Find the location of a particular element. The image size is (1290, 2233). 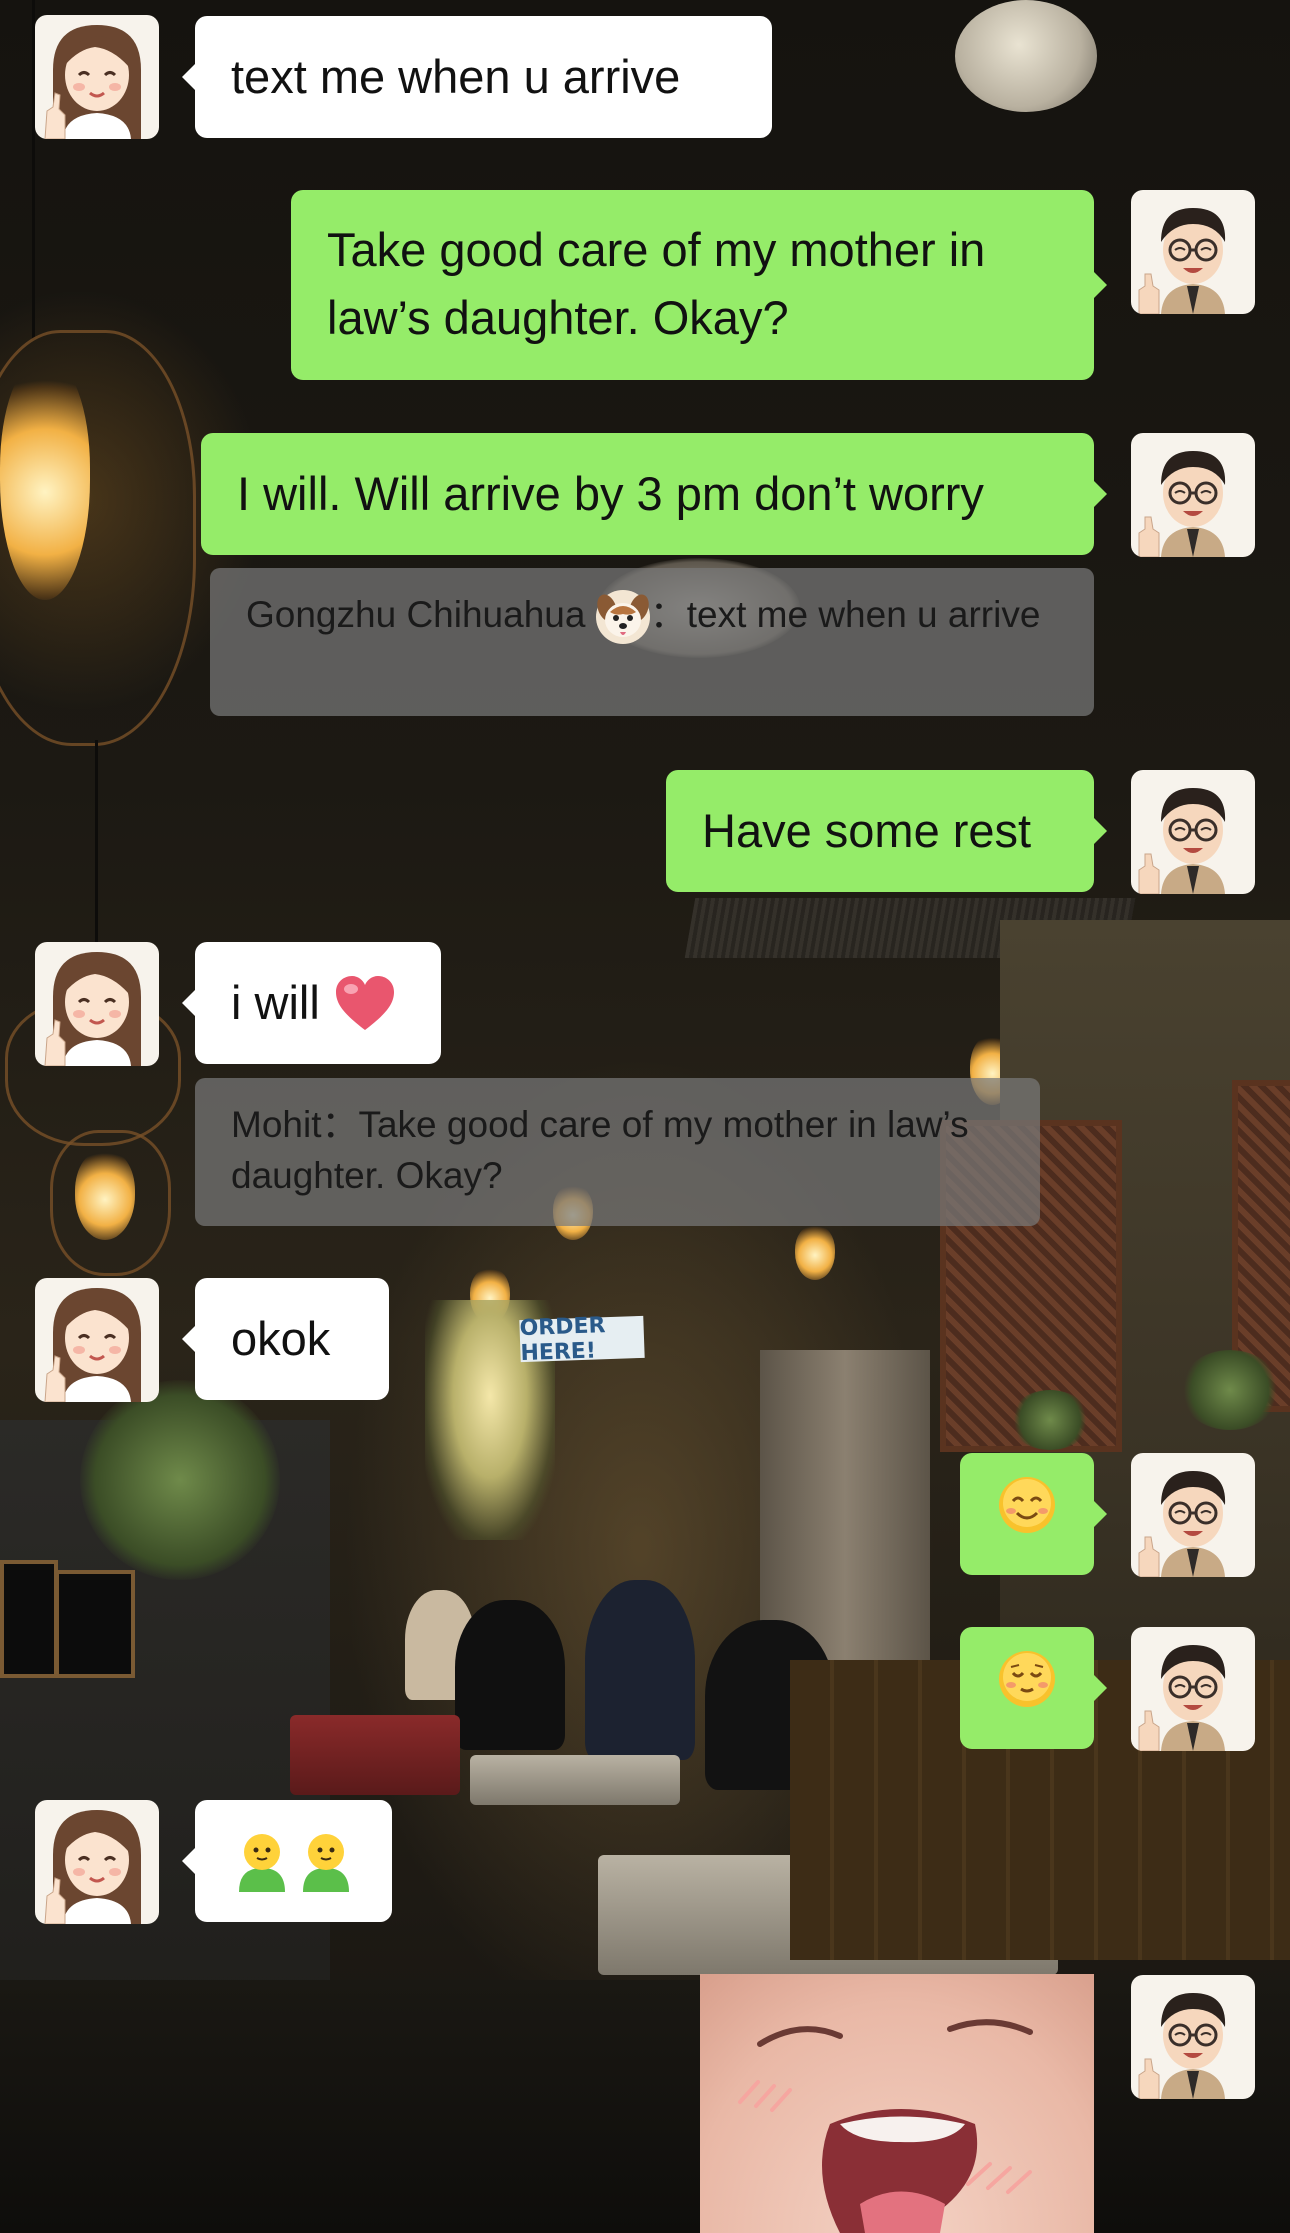

message-bubble-incoming is located at coordinates (287, 1861).